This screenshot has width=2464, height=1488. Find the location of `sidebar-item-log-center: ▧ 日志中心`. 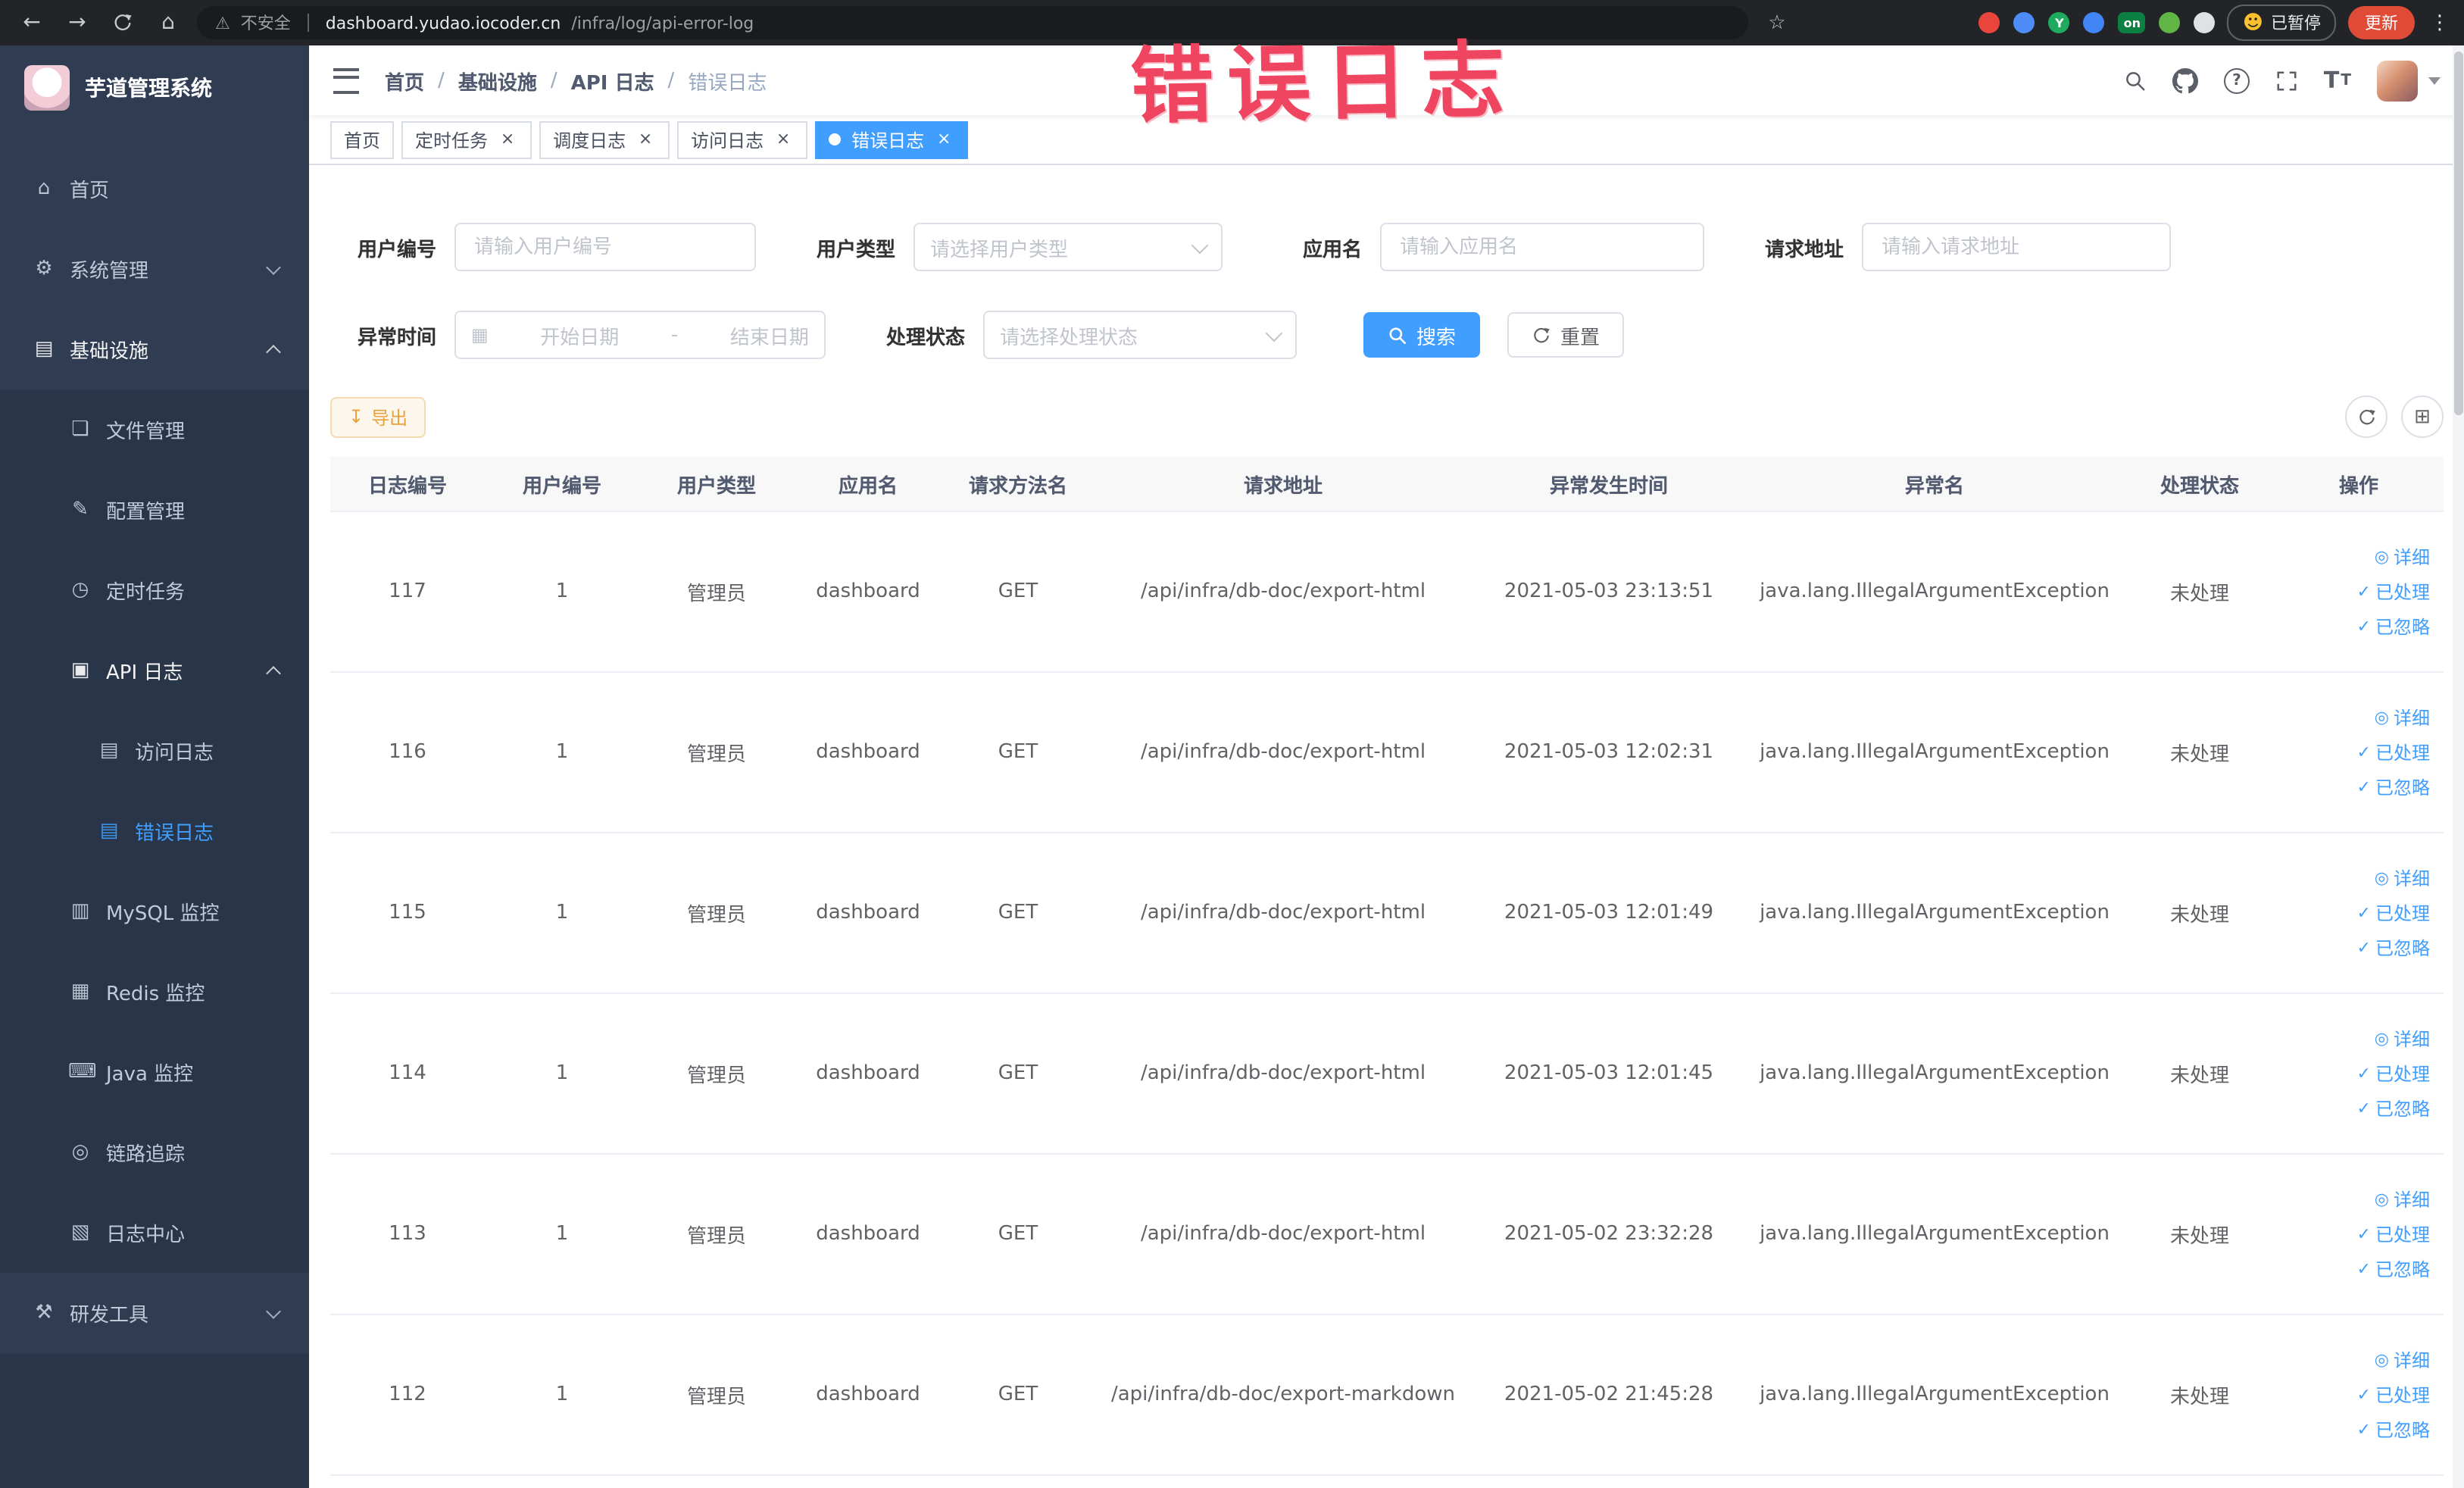

sidebar-item-log-center: ▧ 日志中心 is located at coordinates (154, 1233).